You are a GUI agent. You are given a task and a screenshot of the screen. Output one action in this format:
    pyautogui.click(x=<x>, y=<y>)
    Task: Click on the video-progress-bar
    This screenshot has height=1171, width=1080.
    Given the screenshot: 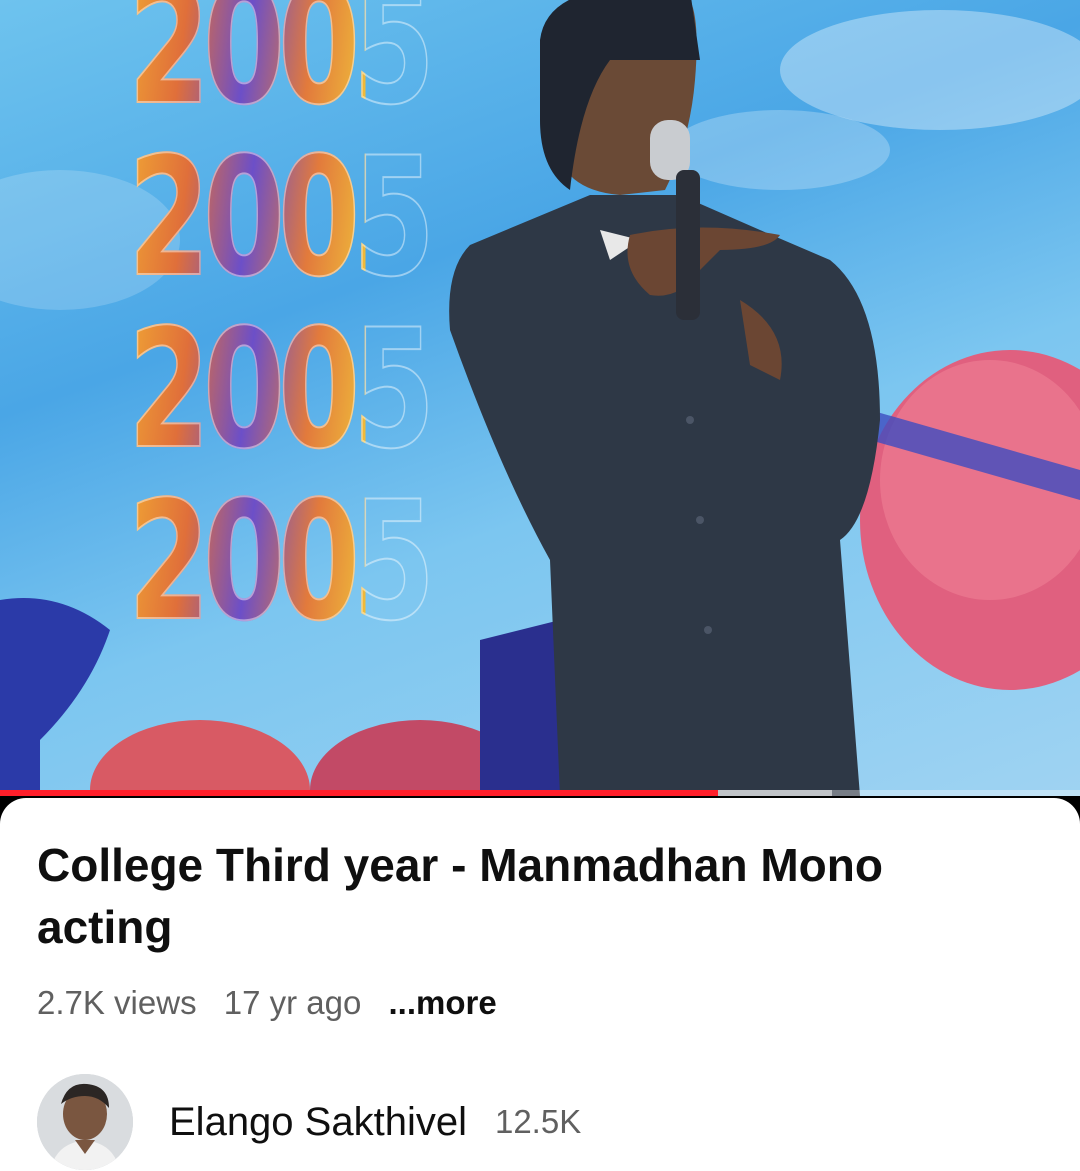 What is the action you would take?
    pyautogui.click(x=540, y=793)
    